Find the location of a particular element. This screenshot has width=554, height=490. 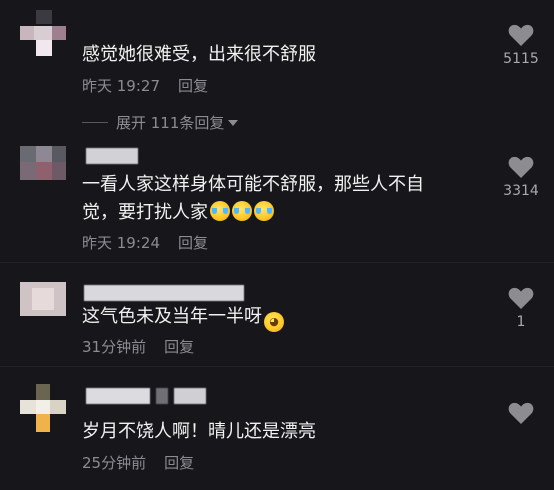

like-button is located at coordinates (521, 413).